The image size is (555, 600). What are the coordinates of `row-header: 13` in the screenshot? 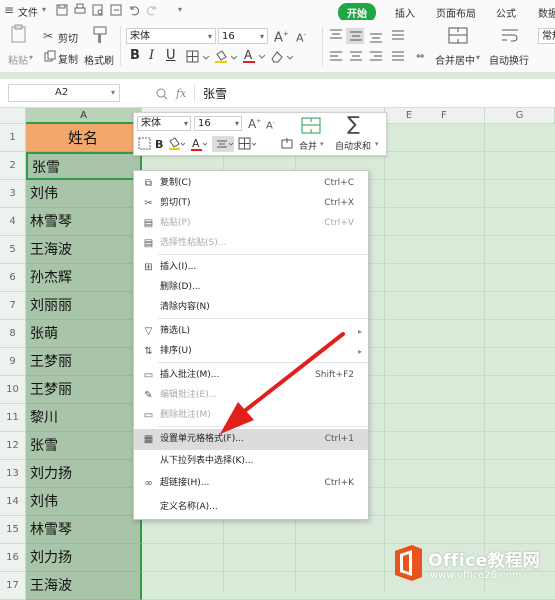 It's located at (13, 474).